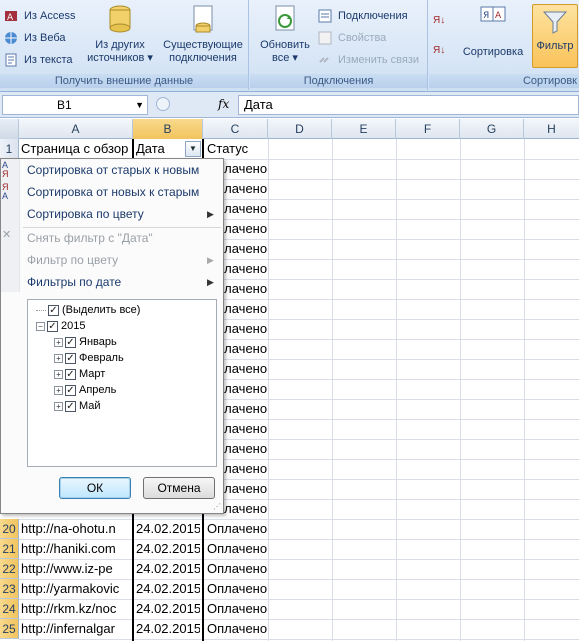  I want to click on cancel-button: Отмена, so click(179, 488).